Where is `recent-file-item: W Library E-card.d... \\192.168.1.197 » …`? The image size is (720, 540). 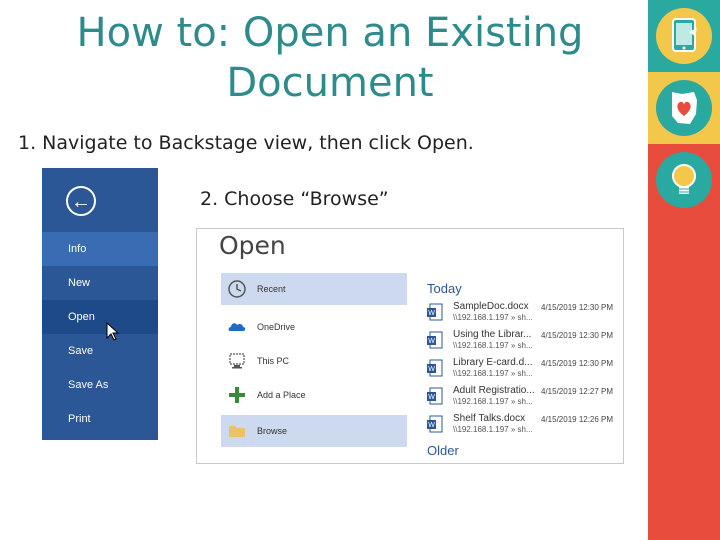
recent-file-item: W Library E-card.d... \\192.168.1.197 » … is located at coordinates (522, 369).